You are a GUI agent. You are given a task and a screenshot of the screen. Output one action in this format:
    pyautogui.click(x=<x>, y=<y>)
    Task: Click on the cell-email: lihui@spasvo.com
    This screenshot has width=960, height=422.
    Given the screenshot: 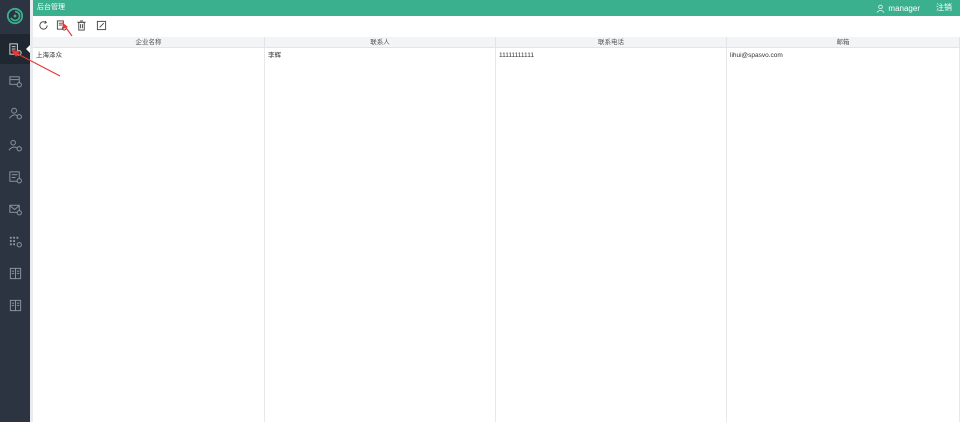 What is the action you would take?
    pyautogui.click(x=756, y=55)
    